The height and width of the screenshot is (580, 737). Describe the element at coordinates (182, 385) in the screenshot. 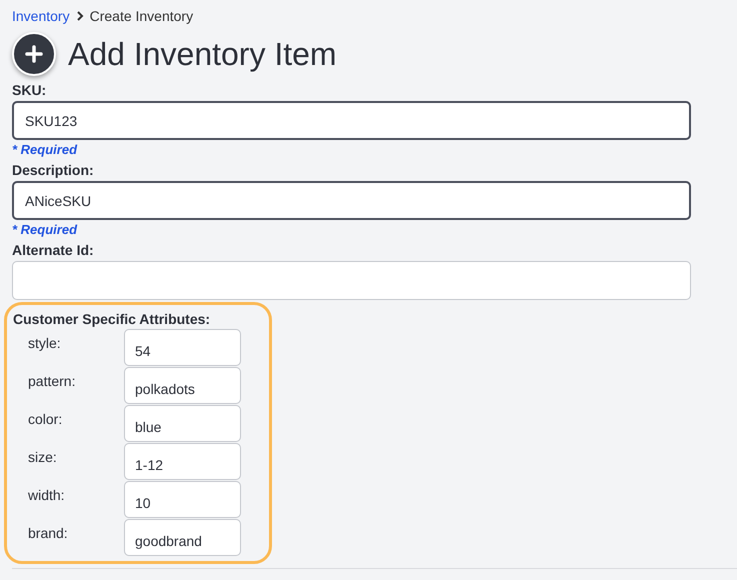

I see `attribute-field: polkadots` at that location.